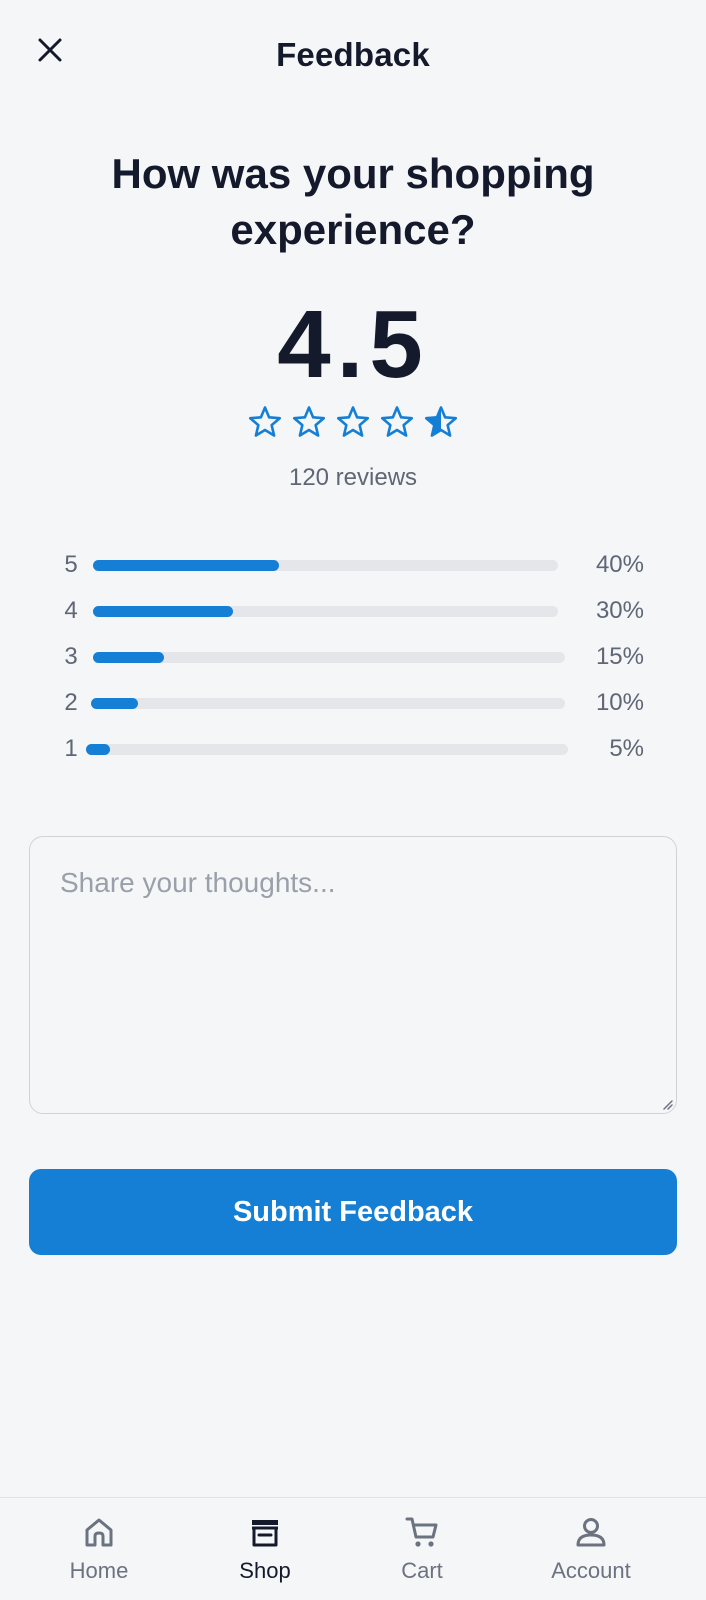 The width and height of the screenshot is (706, 1600). What do you see at coordinates (422, 1549) in the screenshot?
I see `nav-item-cart: Cart` at bounding box center [422, 1549].